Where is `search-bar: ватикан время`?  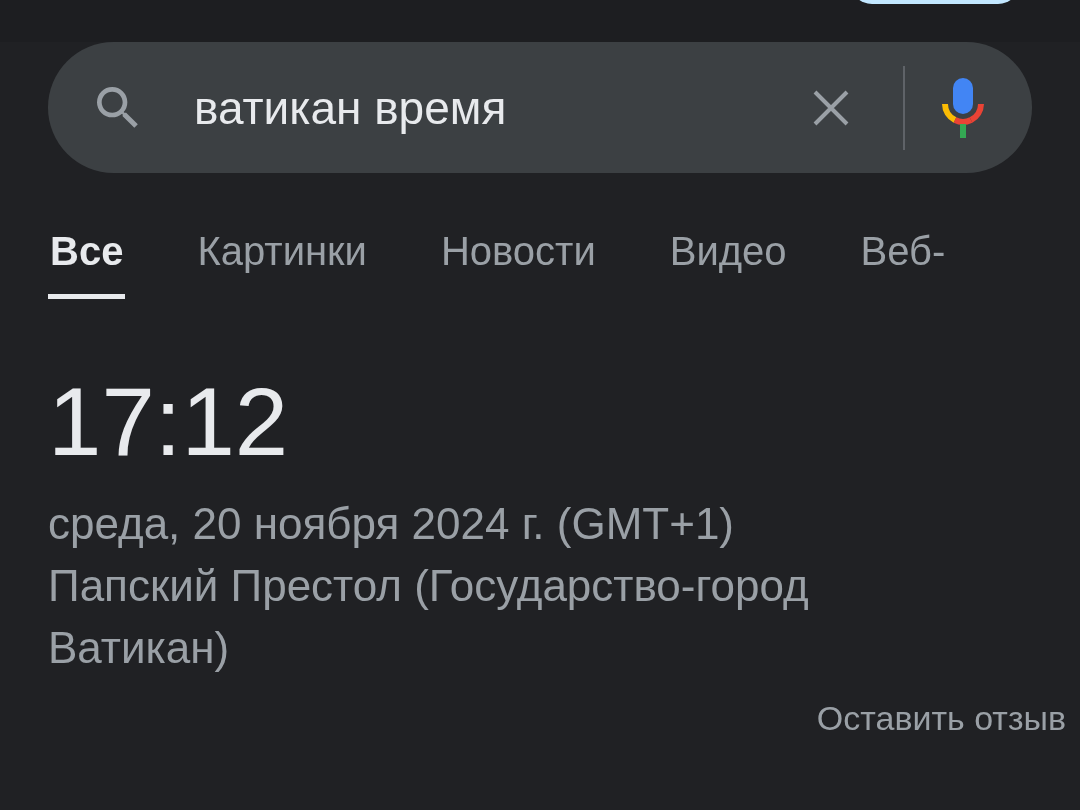 search-bar: ватикан время is located at coordinates (540, 107).